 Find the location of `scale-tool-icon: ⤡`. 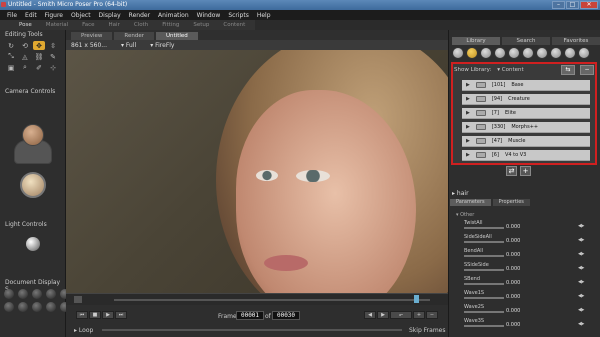

scale-tool-icon: ⤡ is located at coordinates (11, 56).